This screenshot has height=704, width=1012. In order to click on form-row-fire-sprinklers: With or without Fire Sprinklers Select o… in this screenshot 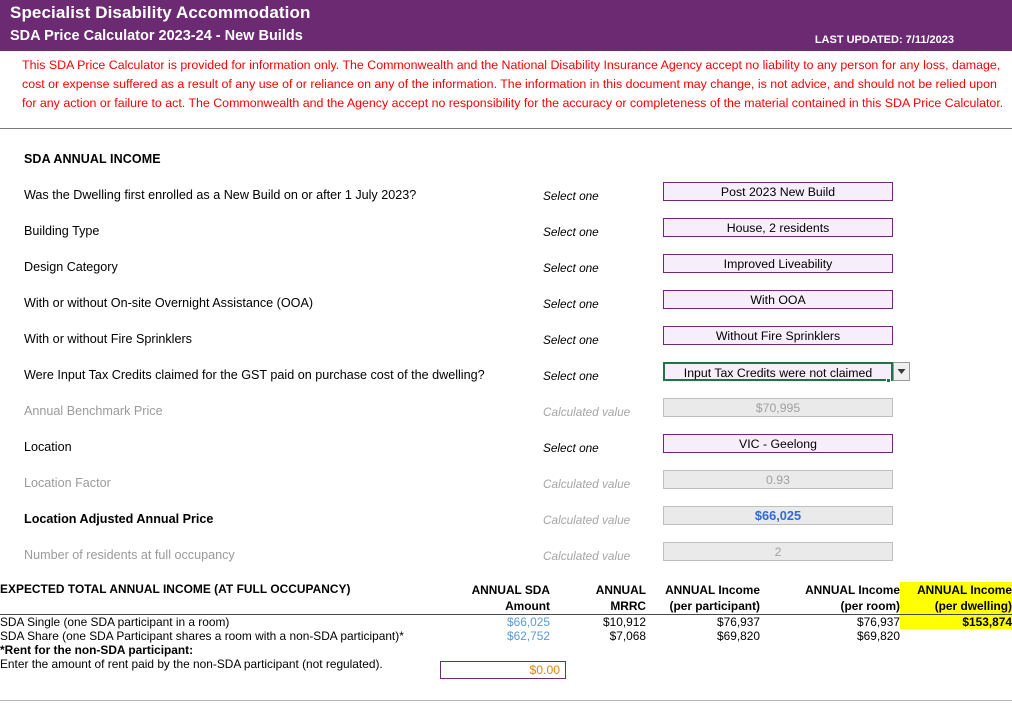, I will do `click(506, 344)`.